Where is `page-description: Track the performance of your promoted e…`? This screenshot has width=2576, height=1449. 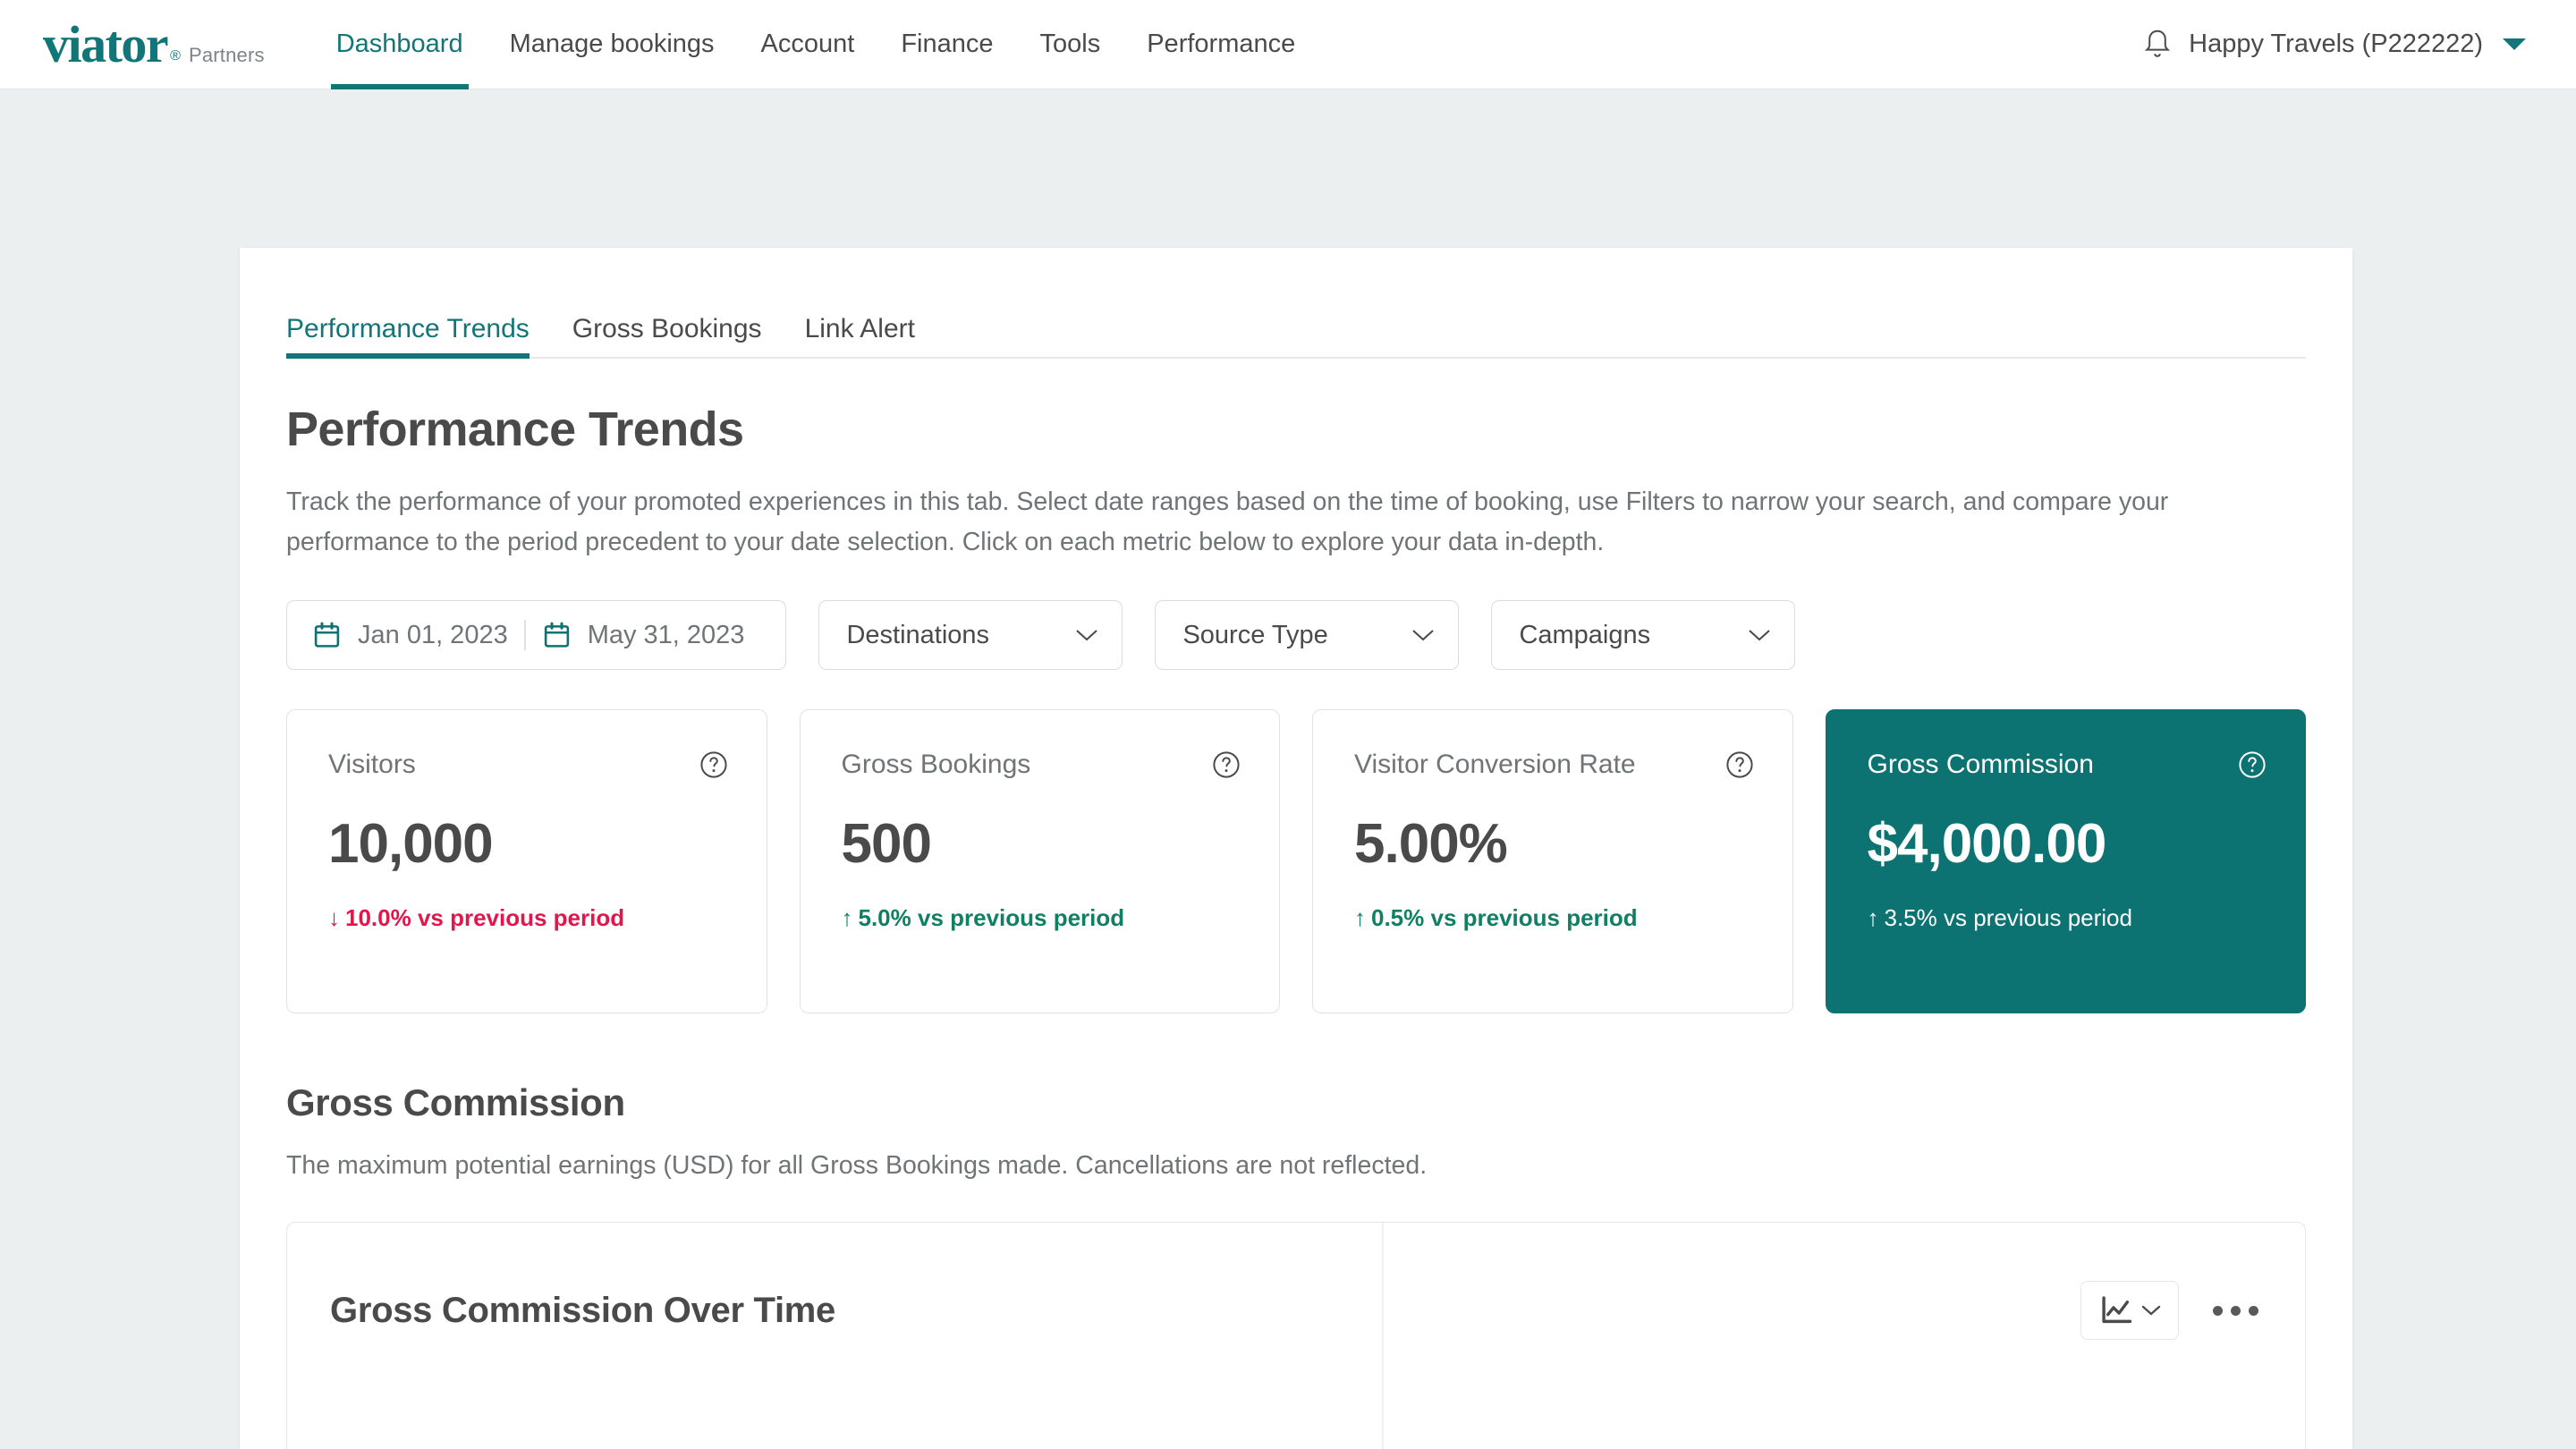
page-description: Track the performance of your promoted e… is located at coordinates (1227, 521).